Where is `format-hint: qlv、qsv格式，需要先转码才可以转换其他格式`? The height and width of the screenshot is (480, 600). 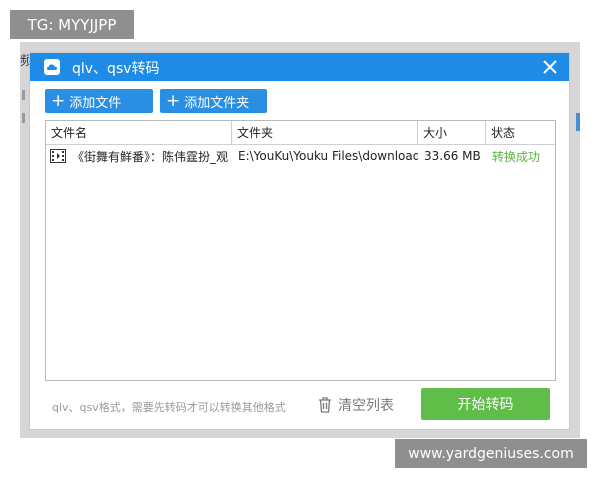 format-hint: qlv、qsv格式，需要先转码才可以转换其他格式 is located at coordinates (169, 407).